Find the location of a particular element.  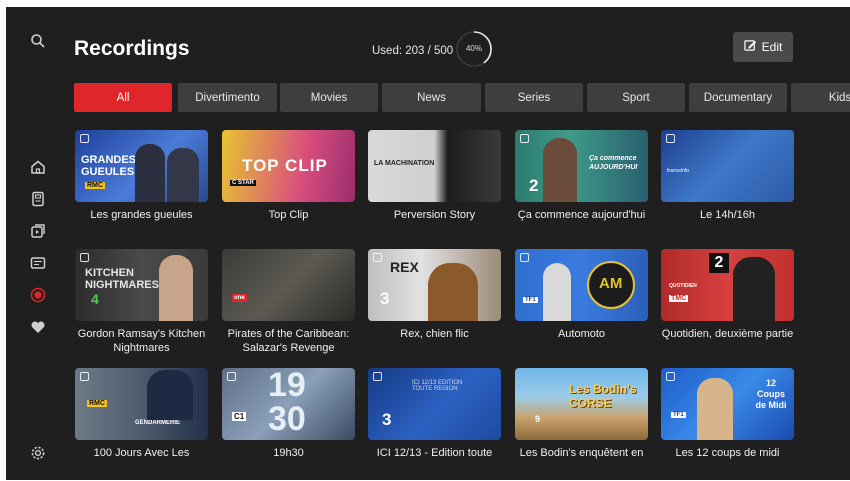

recording-thumbnail: KITCHEN NIGHTMARES 4 is located at coordinates (141, 285).